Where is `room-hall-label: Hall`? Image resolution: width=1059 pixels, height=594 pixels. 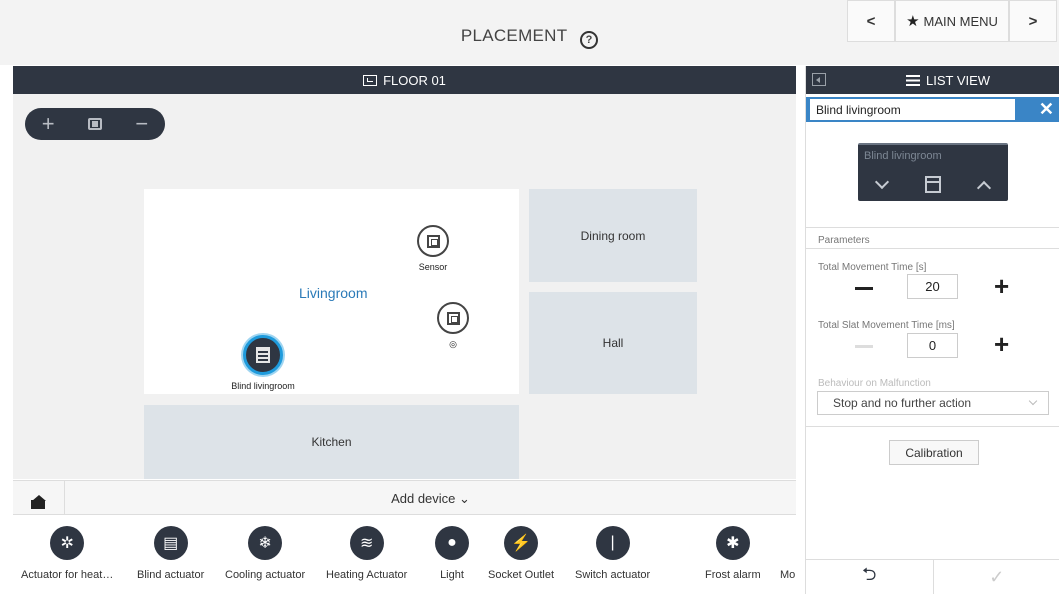
room-hall-label: Hall is located at coordinates (613, 343).